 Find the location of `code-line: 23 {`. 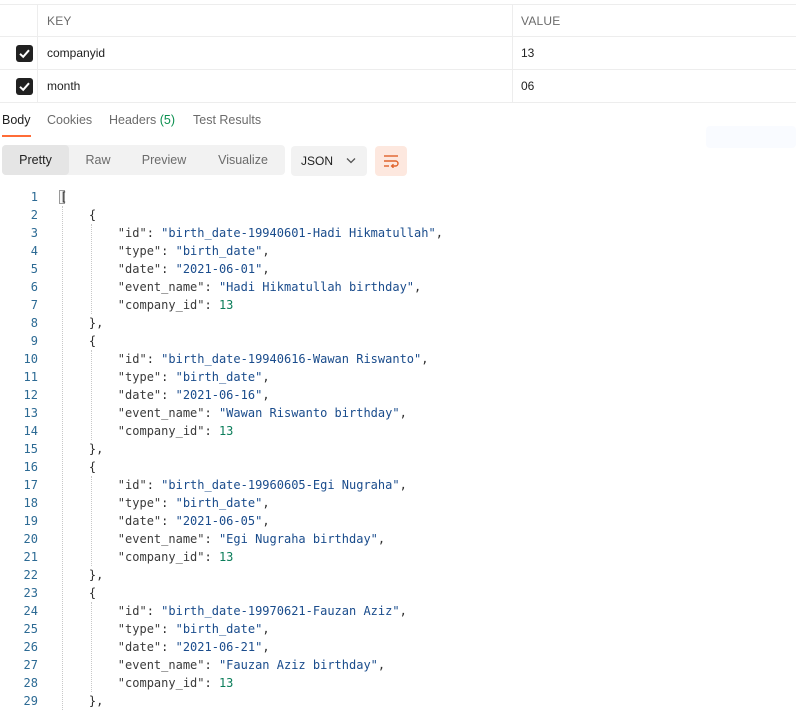

code-line: 23 { is located at coordinates (398, 593).